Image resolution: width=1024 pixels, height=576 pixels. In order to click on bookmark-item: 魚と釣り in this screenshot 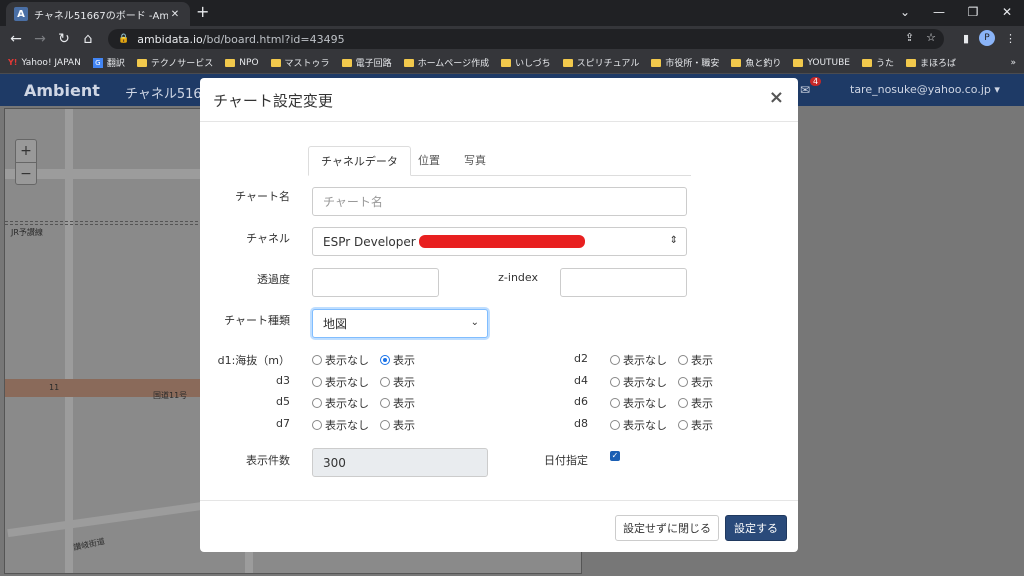, I will do `click(756, 62)`.